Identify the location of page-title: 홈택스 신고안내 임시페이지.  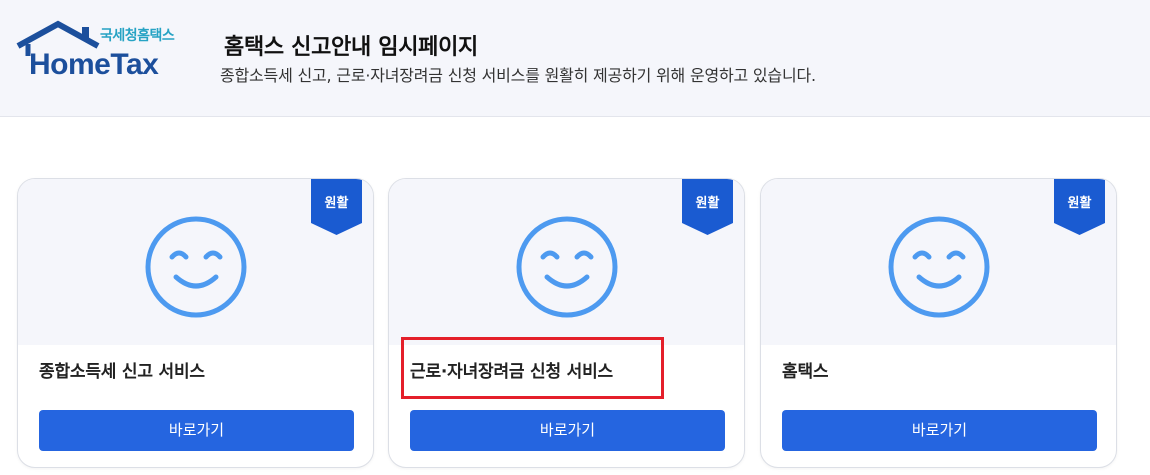
(351, 47).